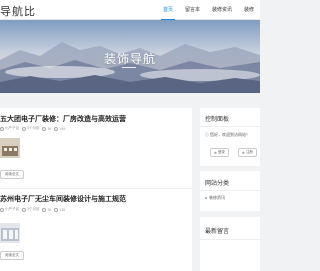 The height and width of the screenshot is (271, 320). What do you see at coordinates (192, 10) in the screenshot?
I see `nav-item-guestbook: 留言本` at bounding box center [192, 10].